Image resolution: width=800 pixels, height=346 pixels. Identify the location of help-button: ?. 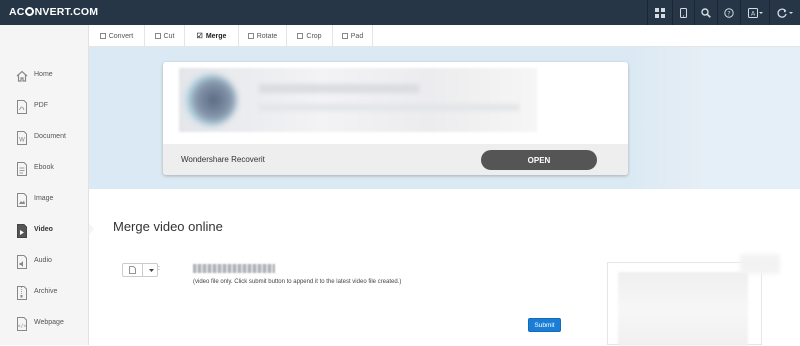
(728, 12).